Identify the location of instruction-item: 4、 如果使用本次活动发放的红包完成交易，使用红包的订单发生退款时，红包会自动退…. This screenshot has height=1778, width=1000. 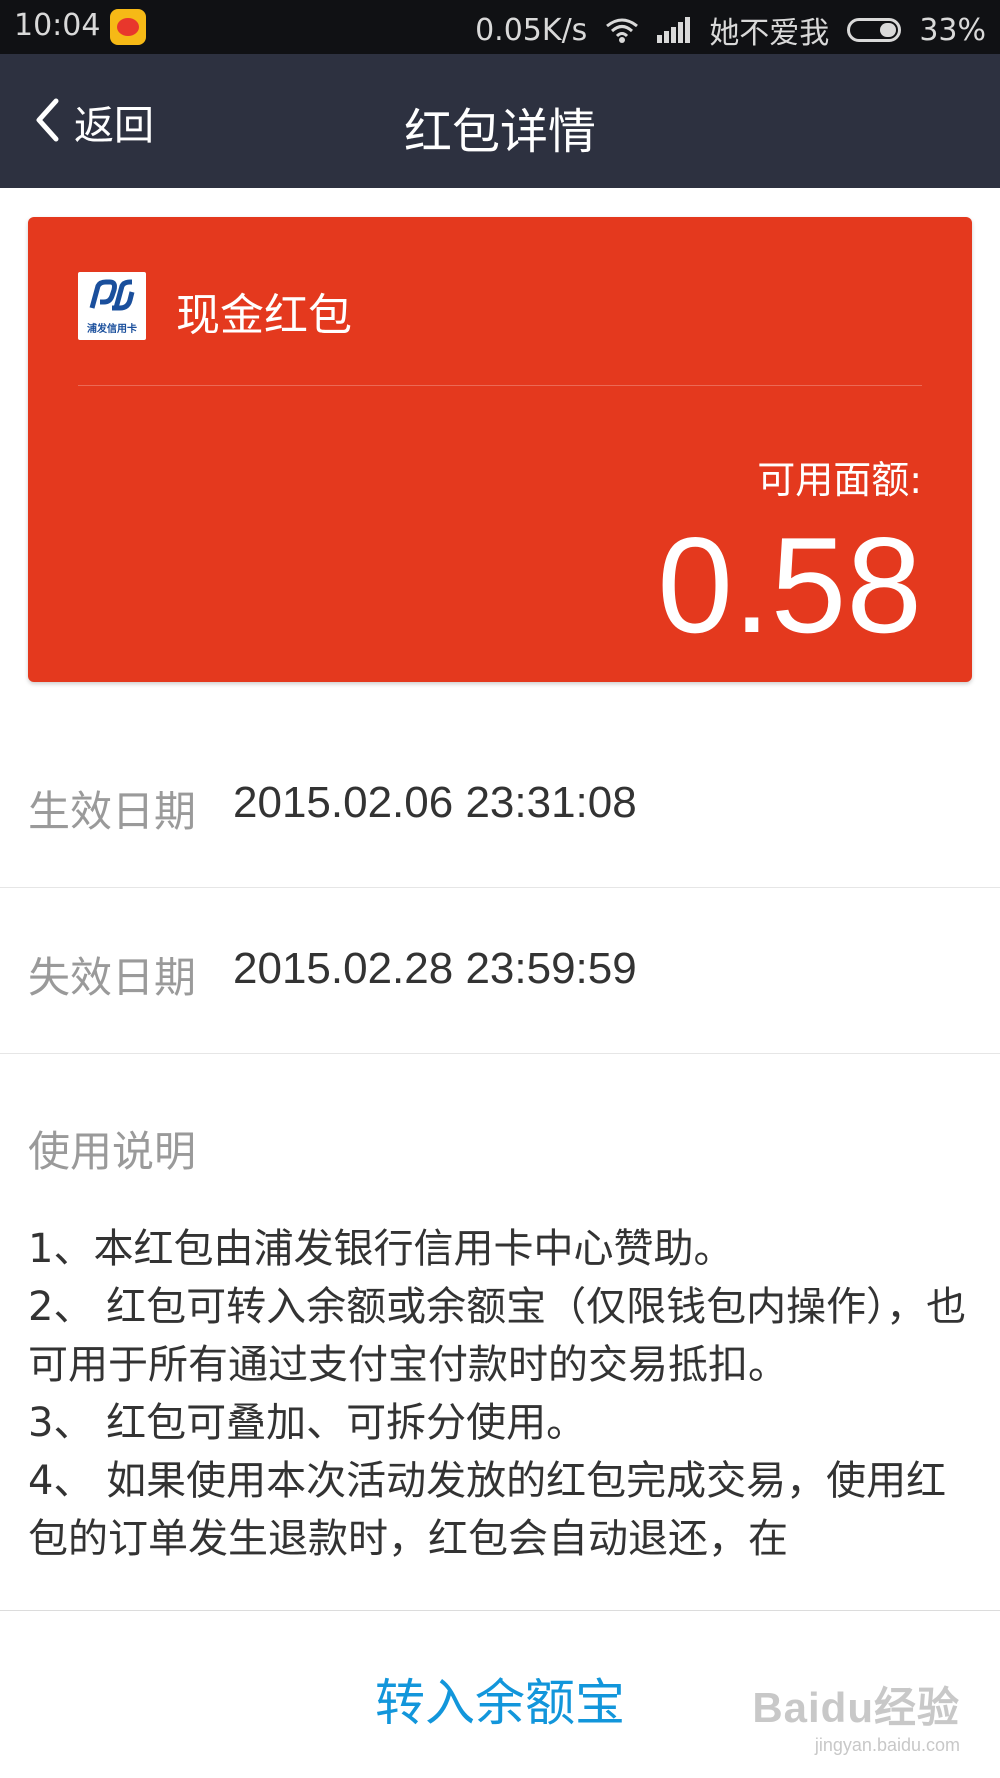
(487, 1510).